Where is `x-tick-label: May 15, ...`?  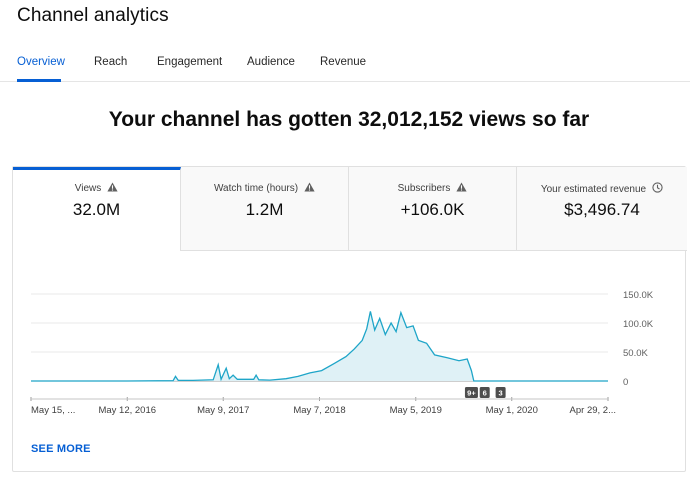 x-tick-label: May 15, ... is located at coordinates (53, 410).